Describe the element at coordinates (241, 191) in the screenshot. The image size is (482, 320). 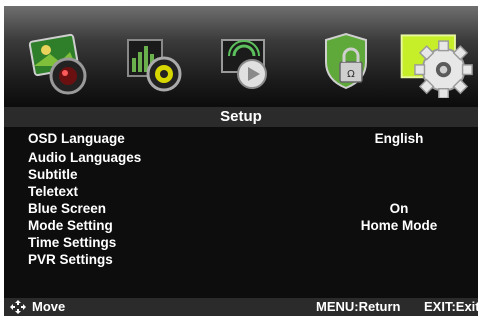
I see `menu-item-teletext: Teletext` at that location.